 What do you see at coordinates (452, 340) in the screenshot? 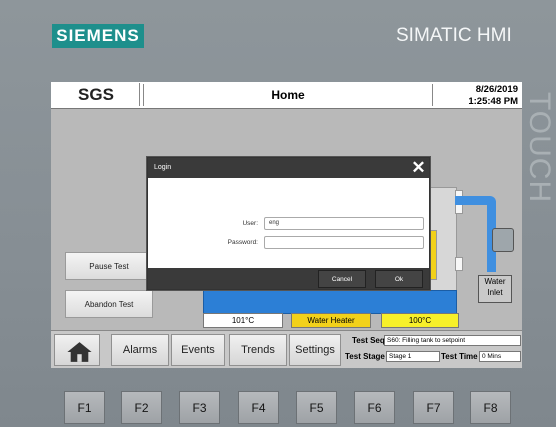
I see `test-seq-value: S60: Filling tank to setpoint` at bounding box center [452, 340].